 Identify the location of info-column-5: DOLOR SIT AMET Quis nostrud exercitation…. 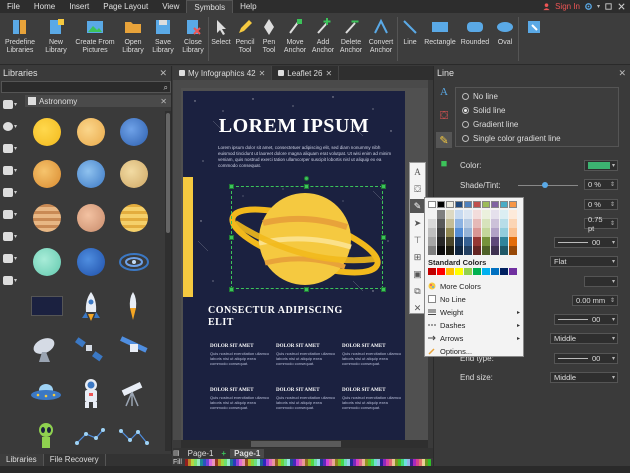
(307, 399).